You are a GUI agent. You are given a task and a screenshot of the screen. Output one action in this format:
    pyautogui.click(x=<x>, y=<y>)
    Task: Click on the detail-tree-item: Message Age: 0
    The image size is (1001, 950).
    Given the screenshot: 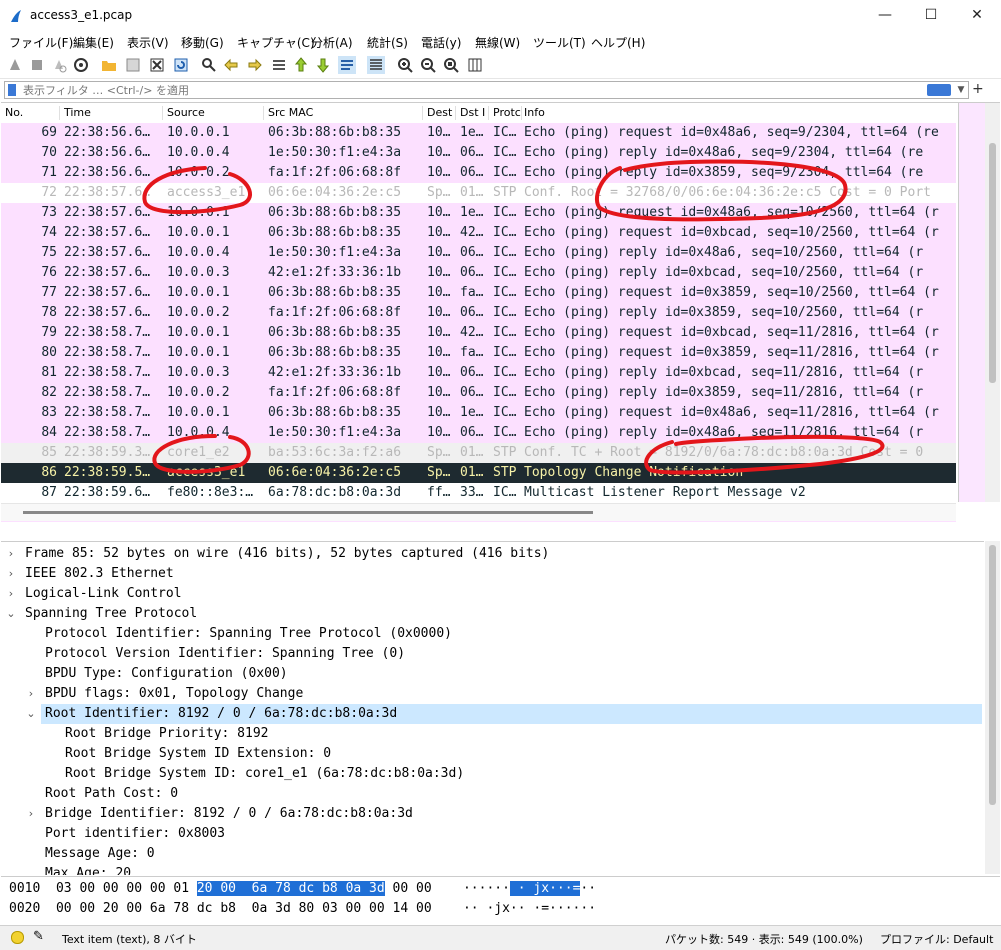 What is the action you would take?
    pyautogui.click(x=100, y=854)
    